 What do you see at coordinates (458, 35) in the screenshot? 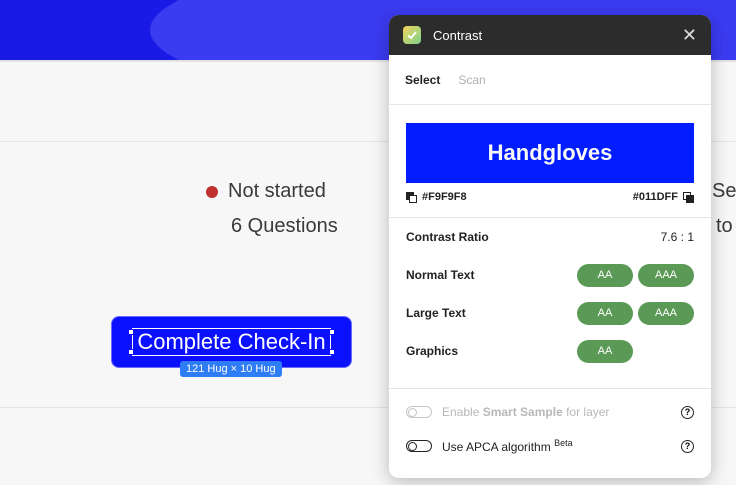
I see `panel-title: Contrast` at bounding box center [458, 35].